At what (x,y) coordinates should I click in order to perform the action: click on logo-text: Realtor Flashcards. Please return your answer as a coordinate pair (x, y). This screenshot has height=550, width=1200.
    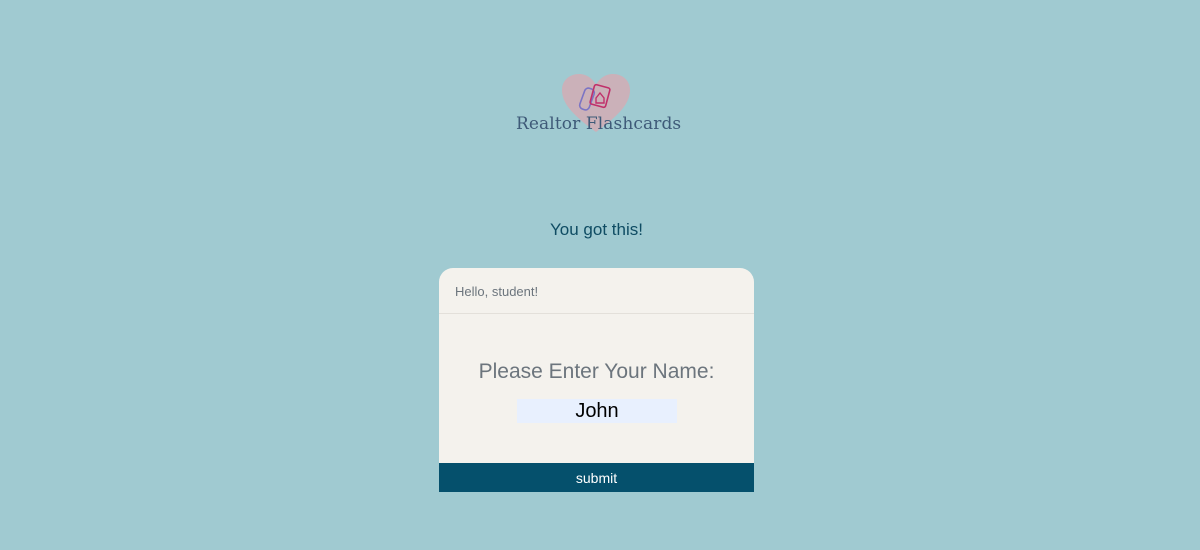
    Looking at the image, I should click on (599, 124).